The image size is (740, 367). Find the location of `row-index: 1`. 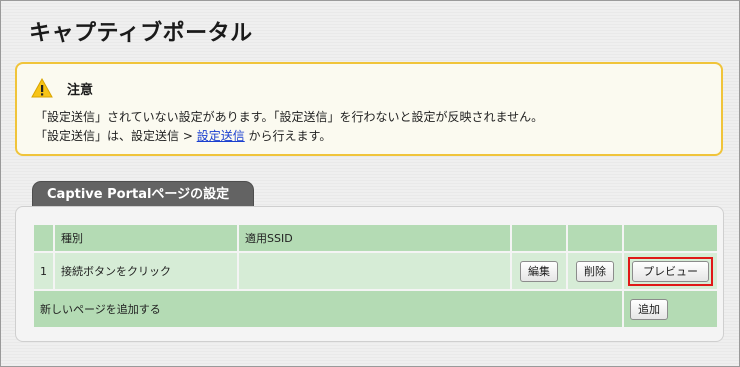

row-index: 1 is located at coordinates (43, 271).